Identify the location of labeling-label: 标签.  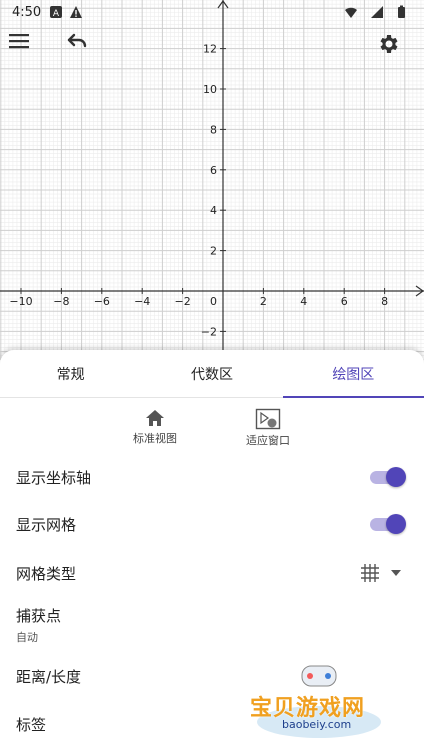
(31, 724).